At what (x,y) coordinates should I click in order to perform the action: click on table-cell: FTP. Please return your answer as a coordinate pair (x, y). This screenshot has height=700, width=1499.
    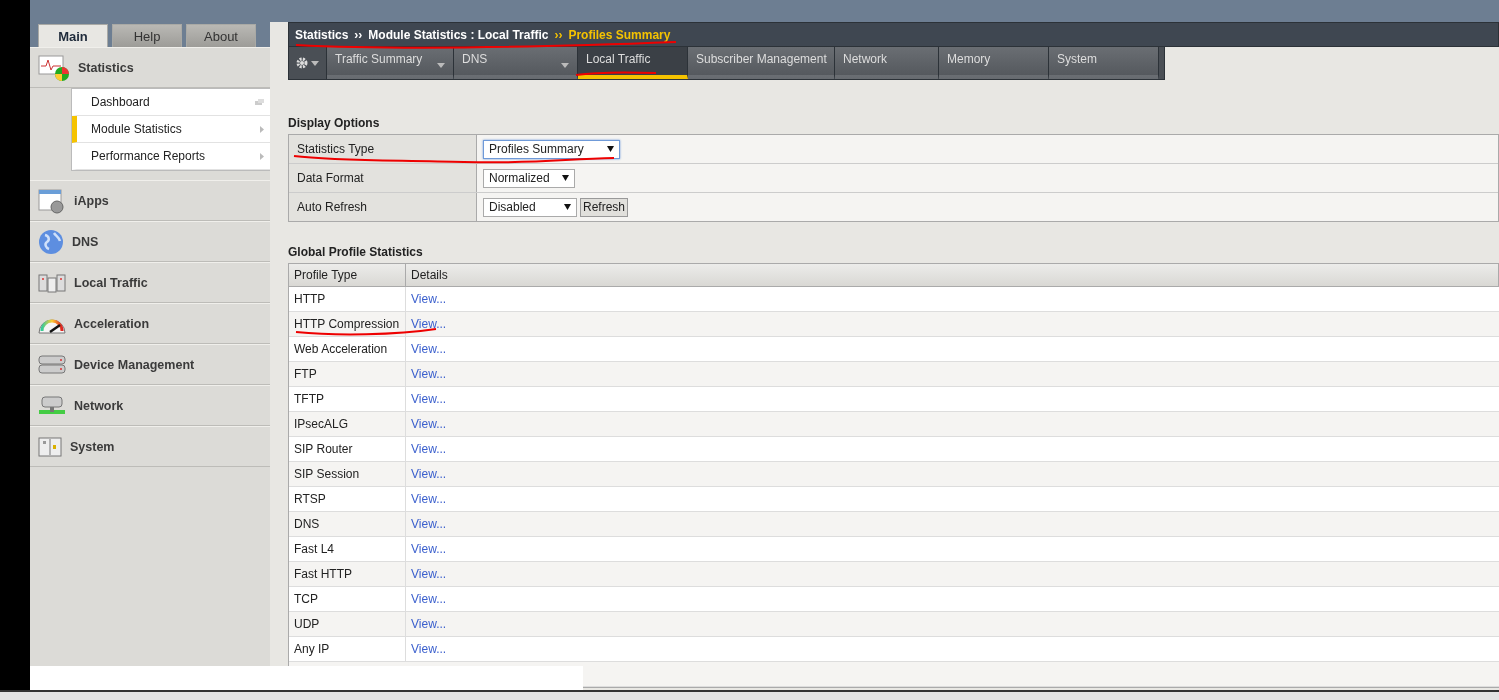
    Looking at the image, I should click on (347, 374).